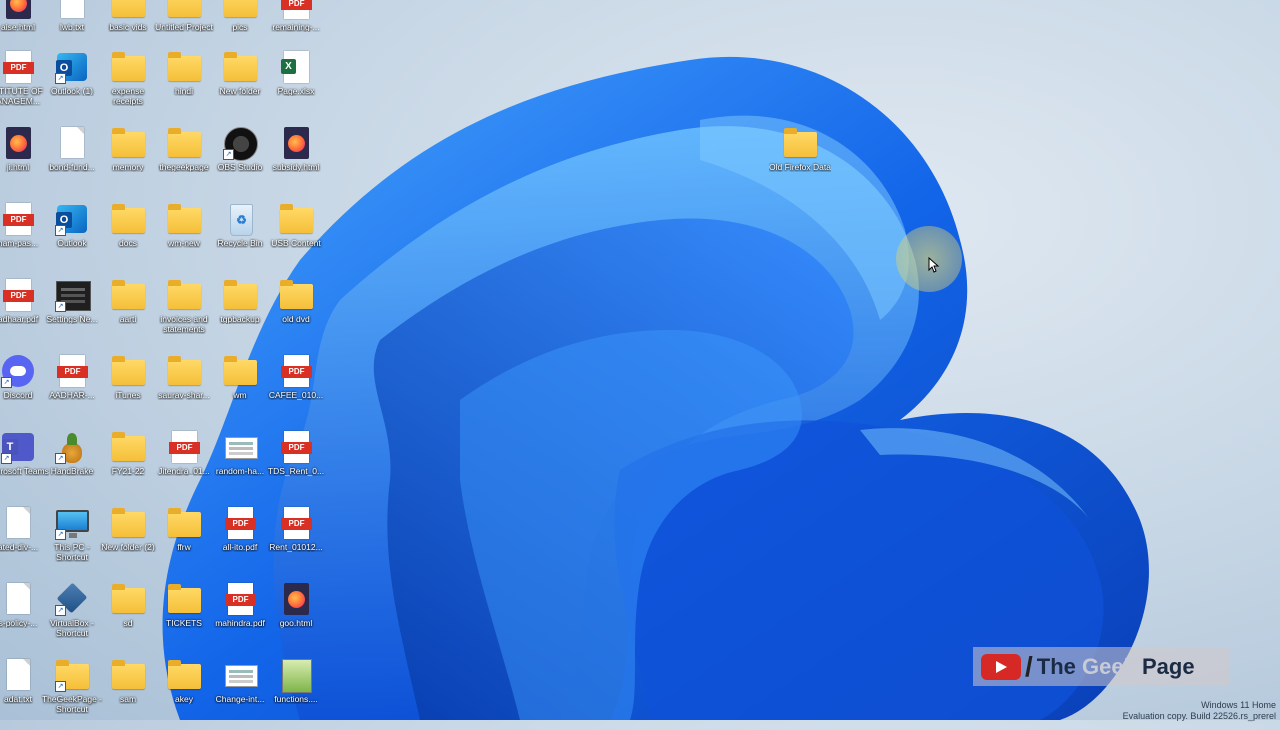 This screenshot has height=730, width=1280. Describe the element at coordinates (184, 541) in the screenshot. I see `desktop-icon: ffrw` at that location.